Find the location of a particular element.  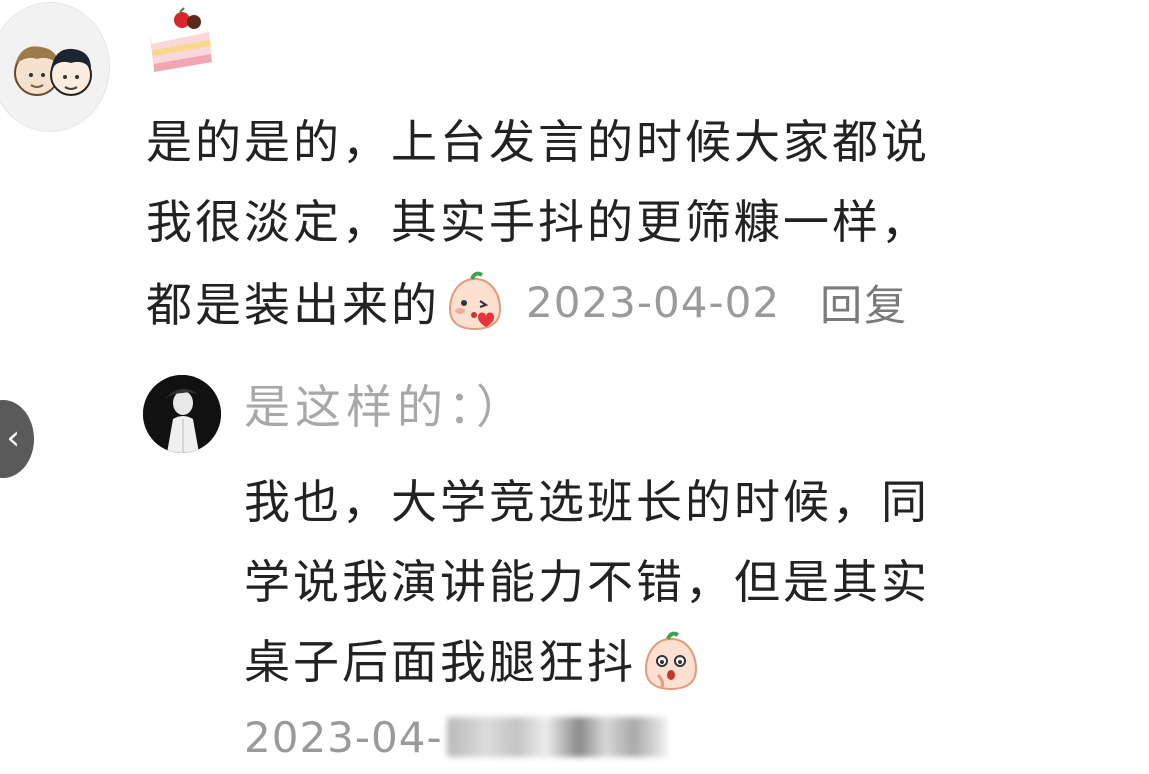

blush-kiss-emoji is located at coordinates (475, 302).